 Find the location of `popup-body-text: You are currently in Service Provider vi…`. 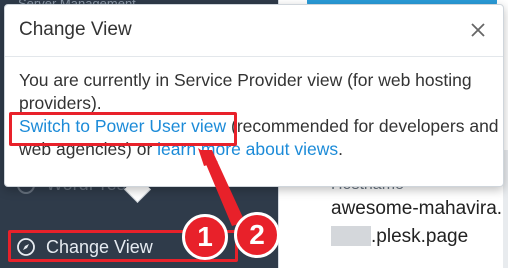

popup-body-text: You are currently in Service Provider vi… is located at coordinates (245, 91).